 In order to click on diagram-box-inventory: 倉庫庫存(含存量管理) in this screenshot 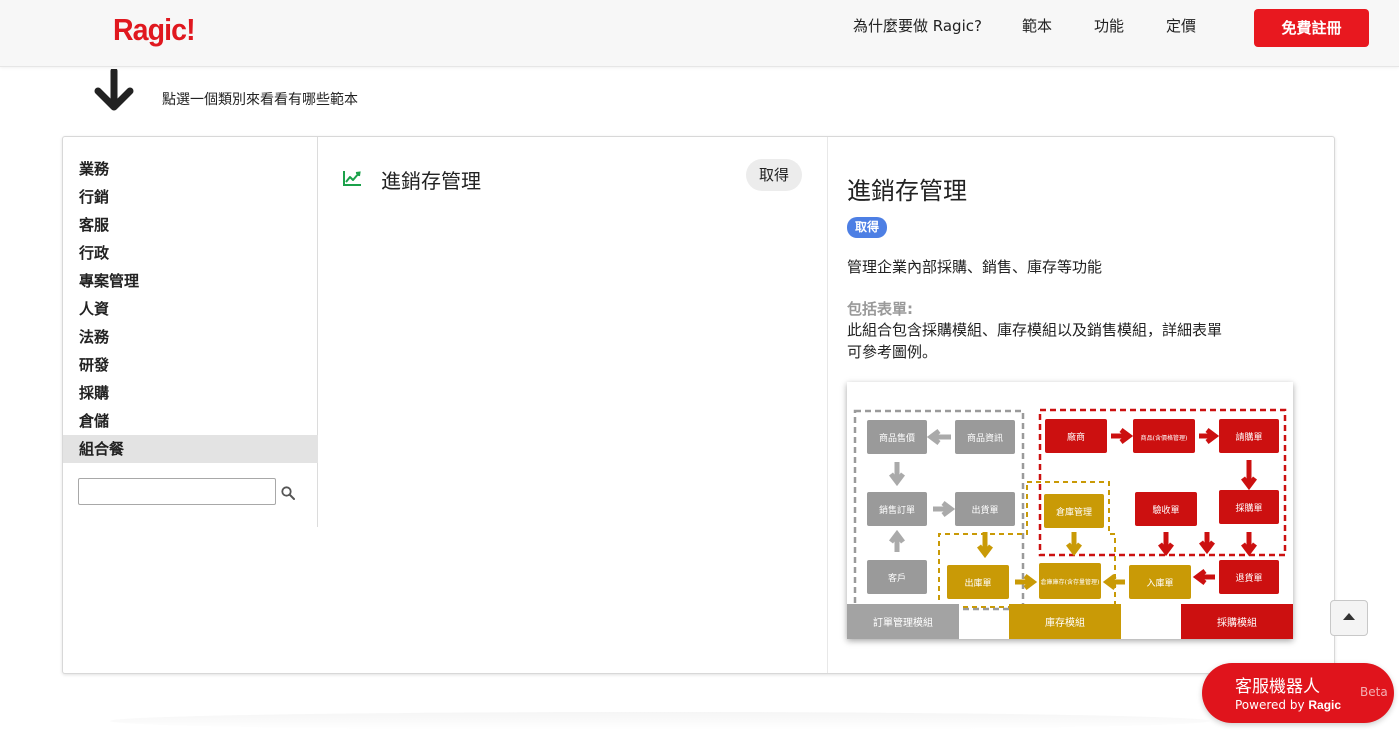, I will do `click(1070, 582)`.